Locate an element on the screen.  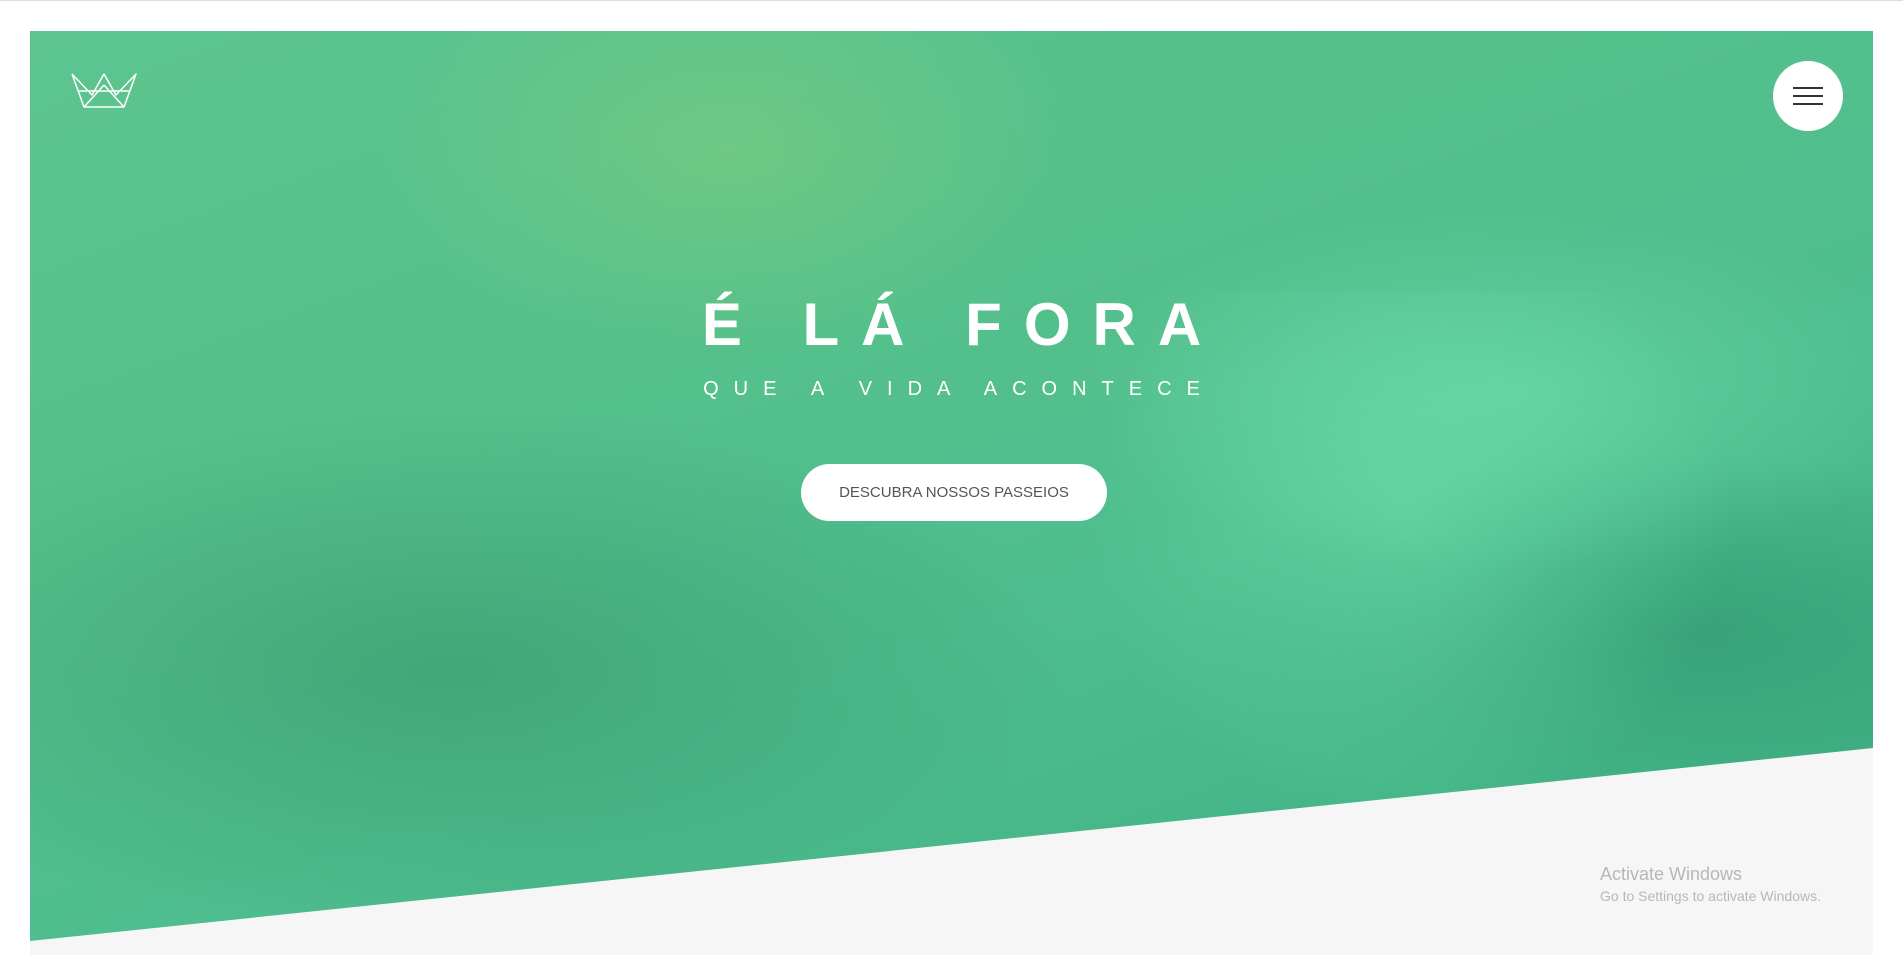
hamburger-menu-button is located at coordinates (1808, 96).